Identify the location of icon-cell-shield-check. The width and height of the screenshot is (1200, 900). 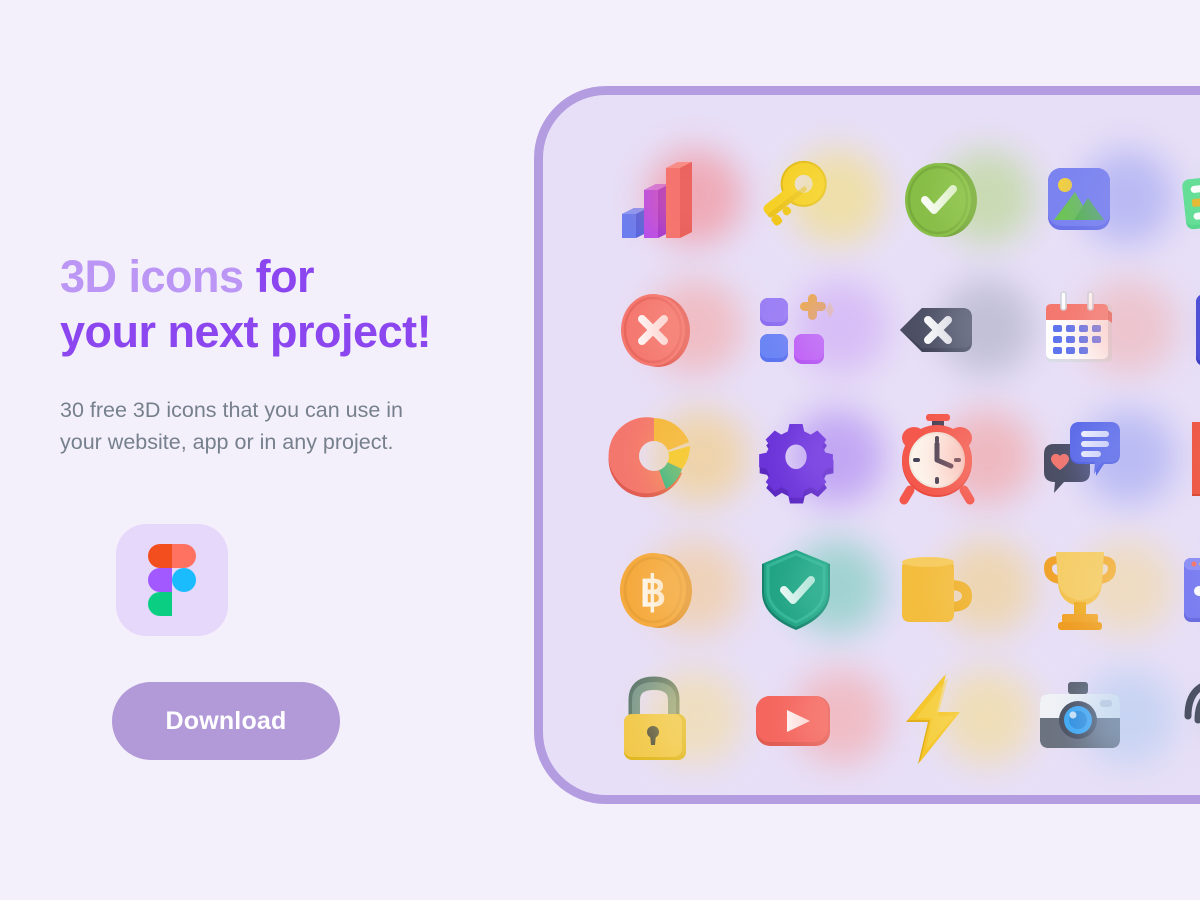
(808, 590).